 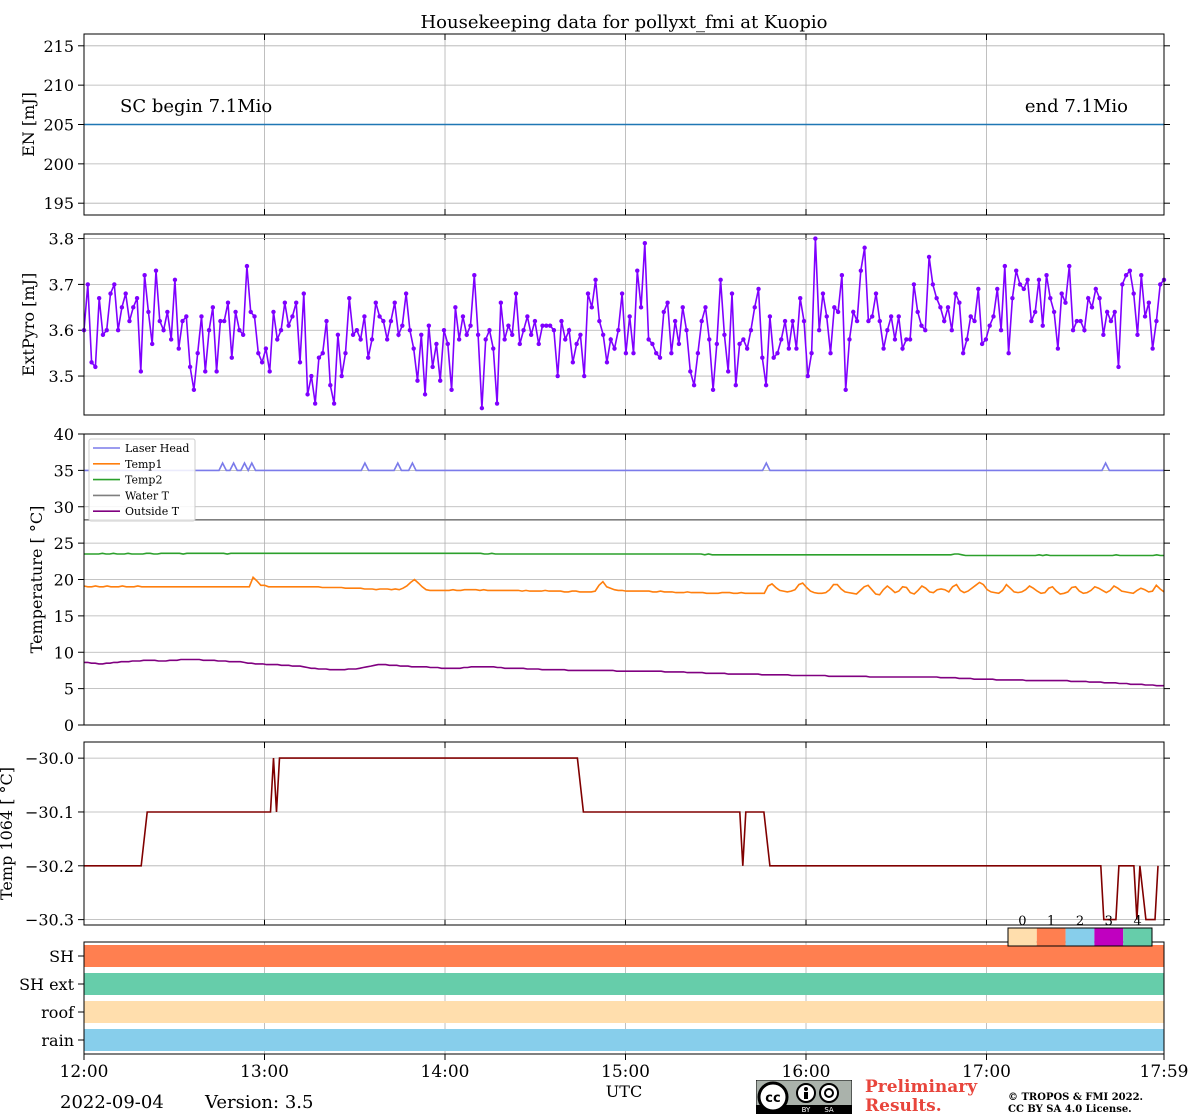 I want to click on y-tick-label: 3.6, so click(x=61, y=330).